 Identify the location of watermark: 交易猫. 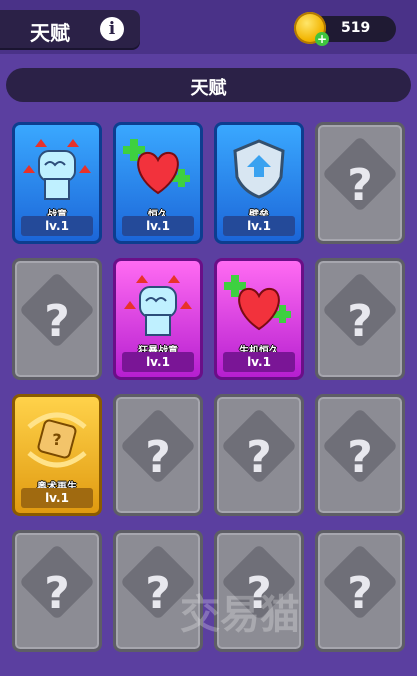
(240, 615).